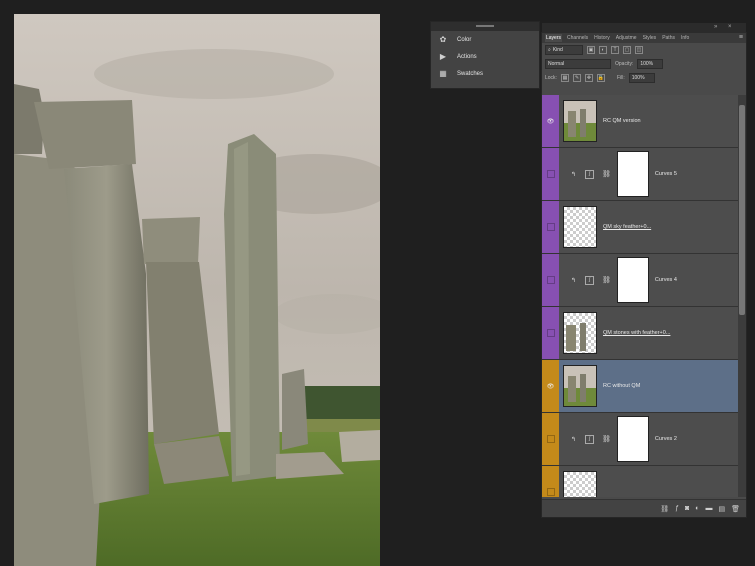 The width and height of the screenshot is (755, 566). I want to click on tab-history: History, so click(602, 38).